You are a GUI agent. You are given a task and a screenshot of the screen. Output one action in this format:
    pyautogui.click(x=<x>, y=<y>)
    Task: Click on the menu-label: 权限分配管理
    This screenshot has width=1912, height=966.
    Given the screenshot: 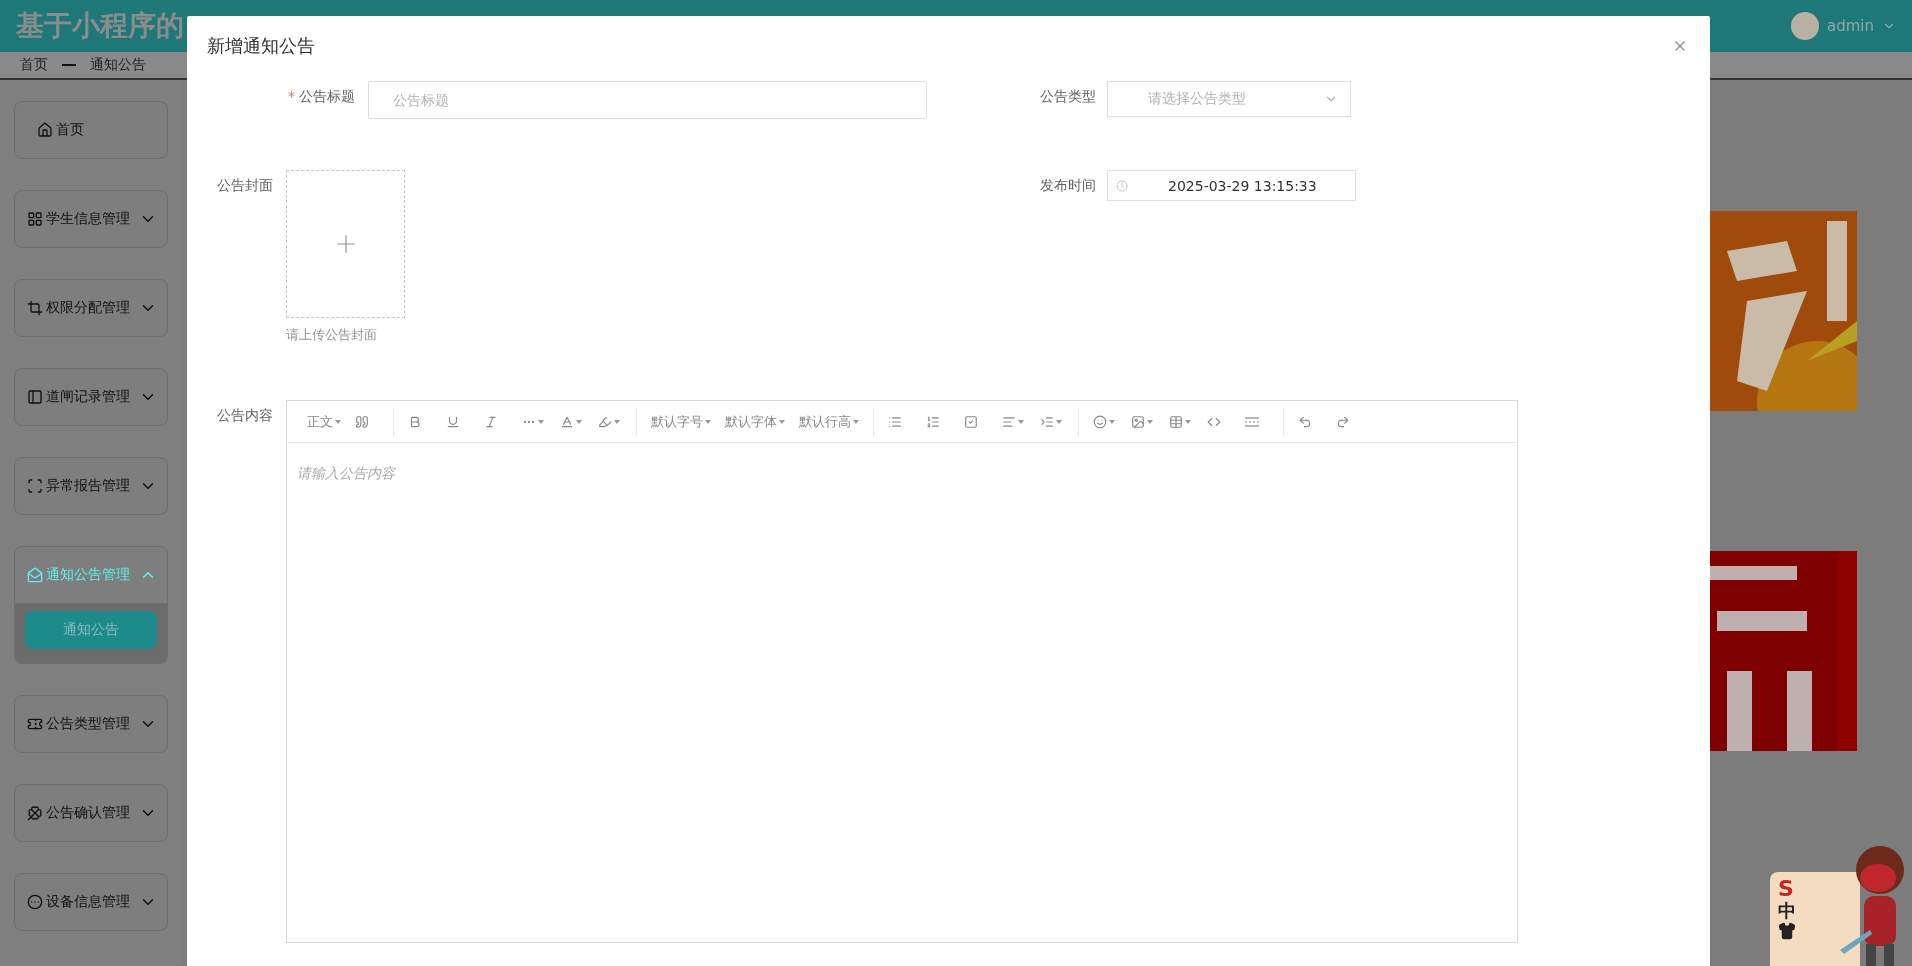 What is the action you would take?
    pyautogui.click(x=88, y=308)
    